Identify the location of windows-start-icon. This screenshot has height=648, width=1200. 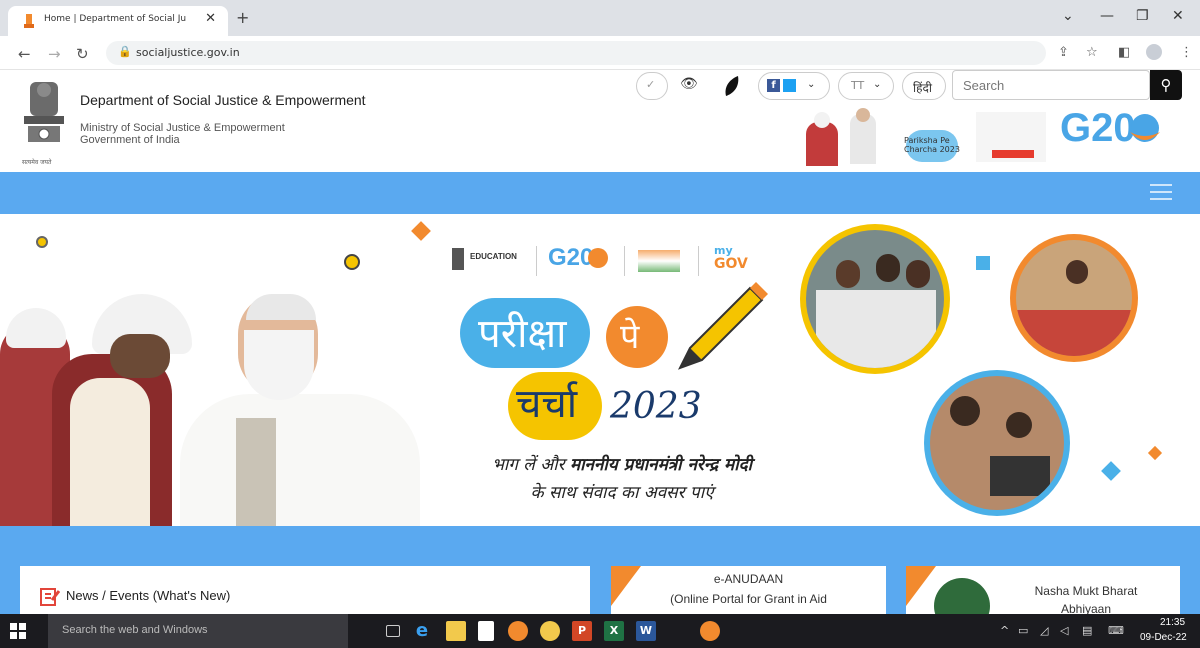
(18, 631).